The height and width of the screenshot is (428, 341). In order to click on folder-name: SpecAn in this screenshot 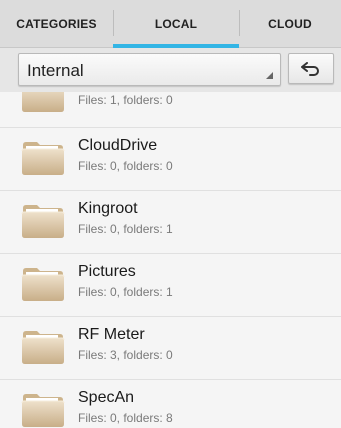, I will do `click(106, 397)`.